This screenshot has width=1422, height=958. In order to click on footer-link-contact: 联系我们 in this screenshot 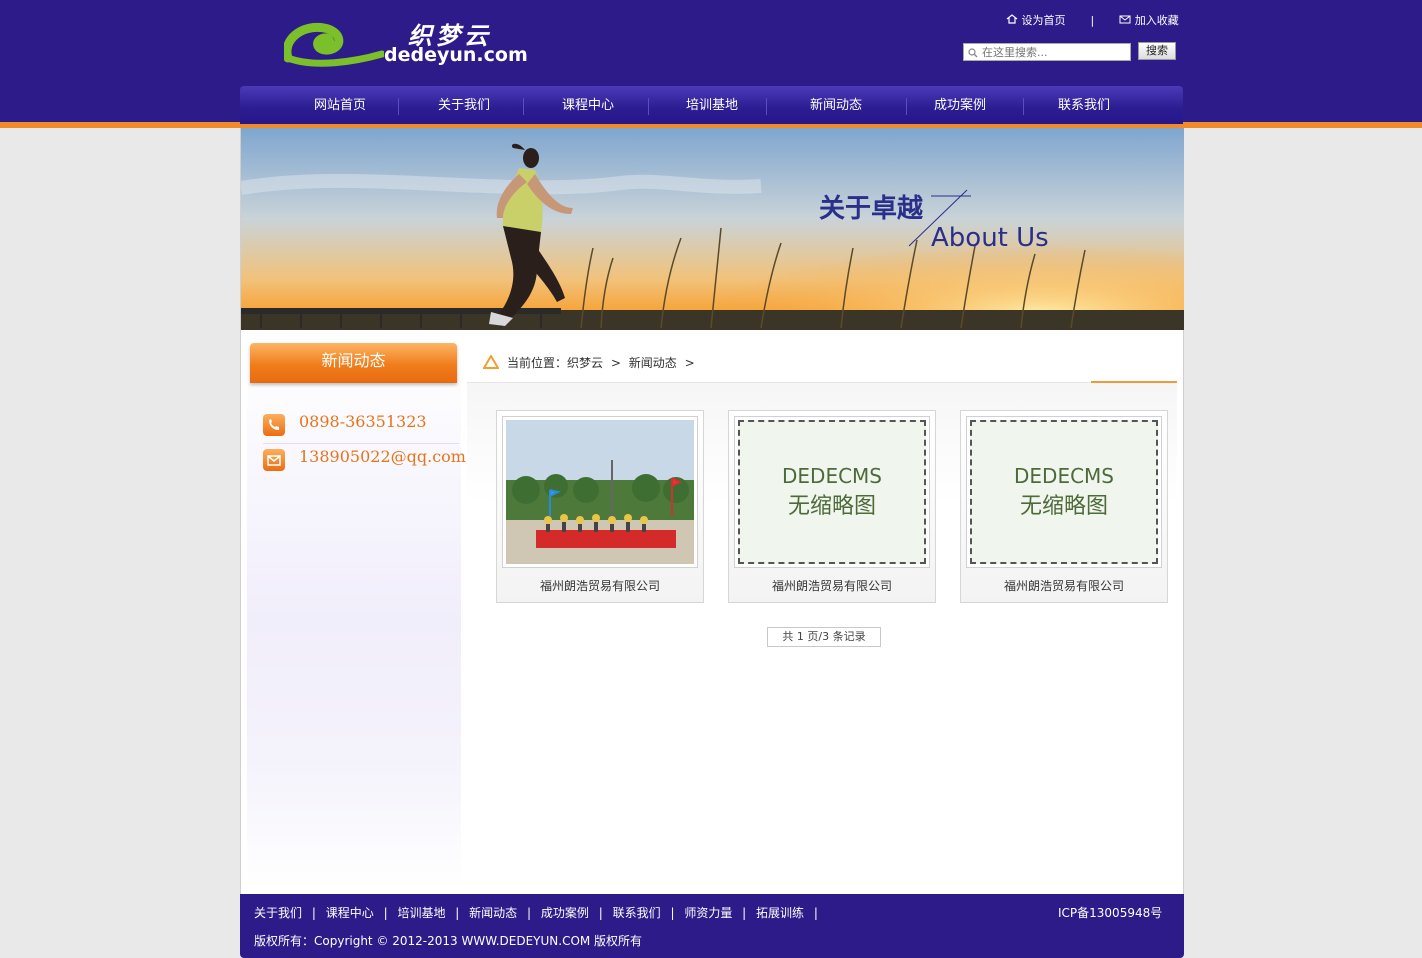, I will do `click(637, 912)`.